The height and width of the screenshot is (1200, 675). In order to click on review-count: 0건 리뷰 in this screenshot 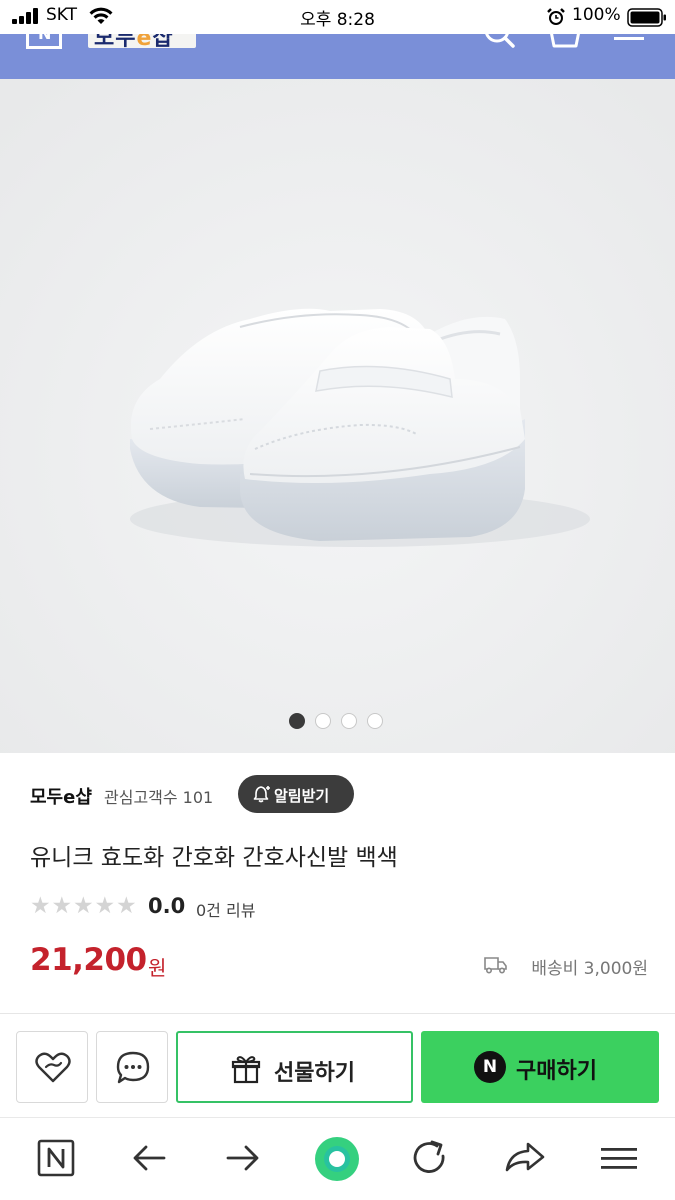, I will do `click(225, 909)`.